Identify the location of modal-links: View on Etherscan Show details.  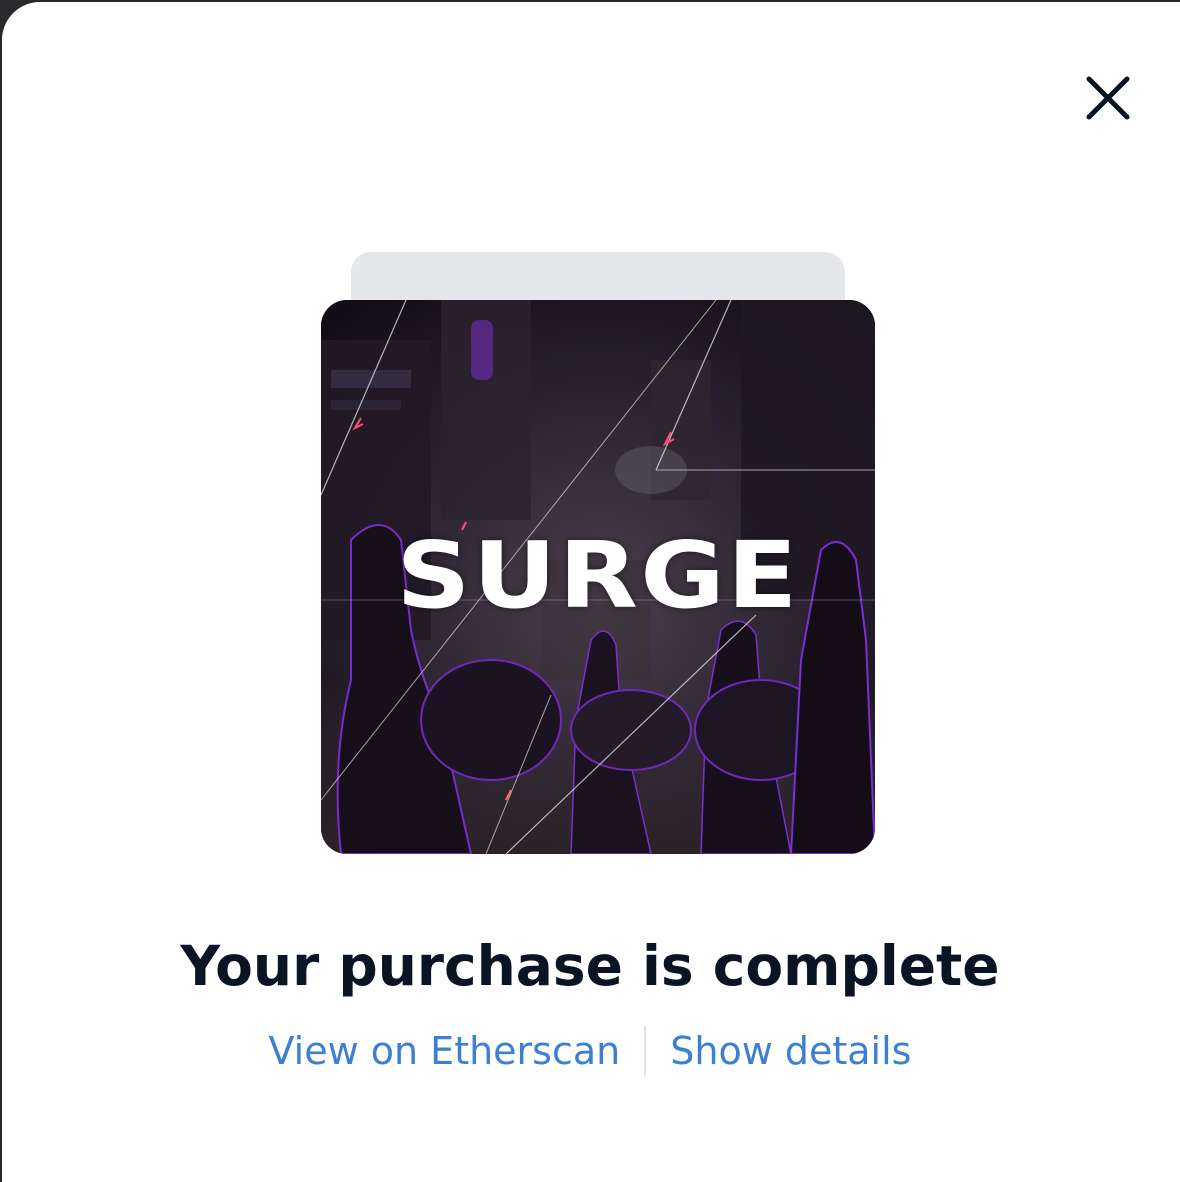
(590, 1051).